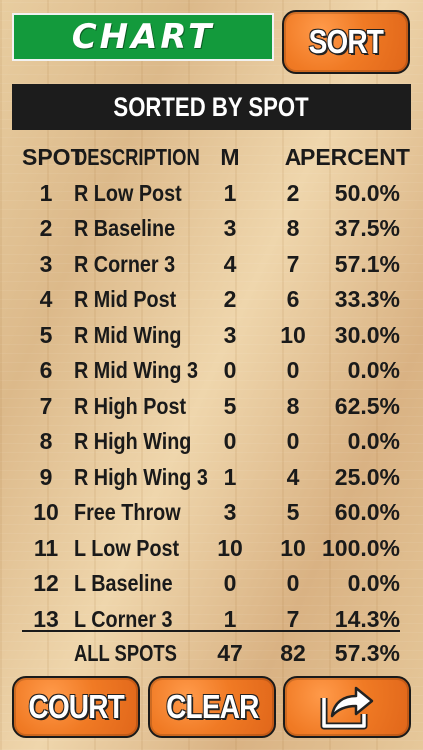 Image resolution: width=423 pixels, height=750 pixels. What do you see at coordinates (125, 228) in the screenshot?
I see `row-description: R Baseline` at bounding box center [125, 228].